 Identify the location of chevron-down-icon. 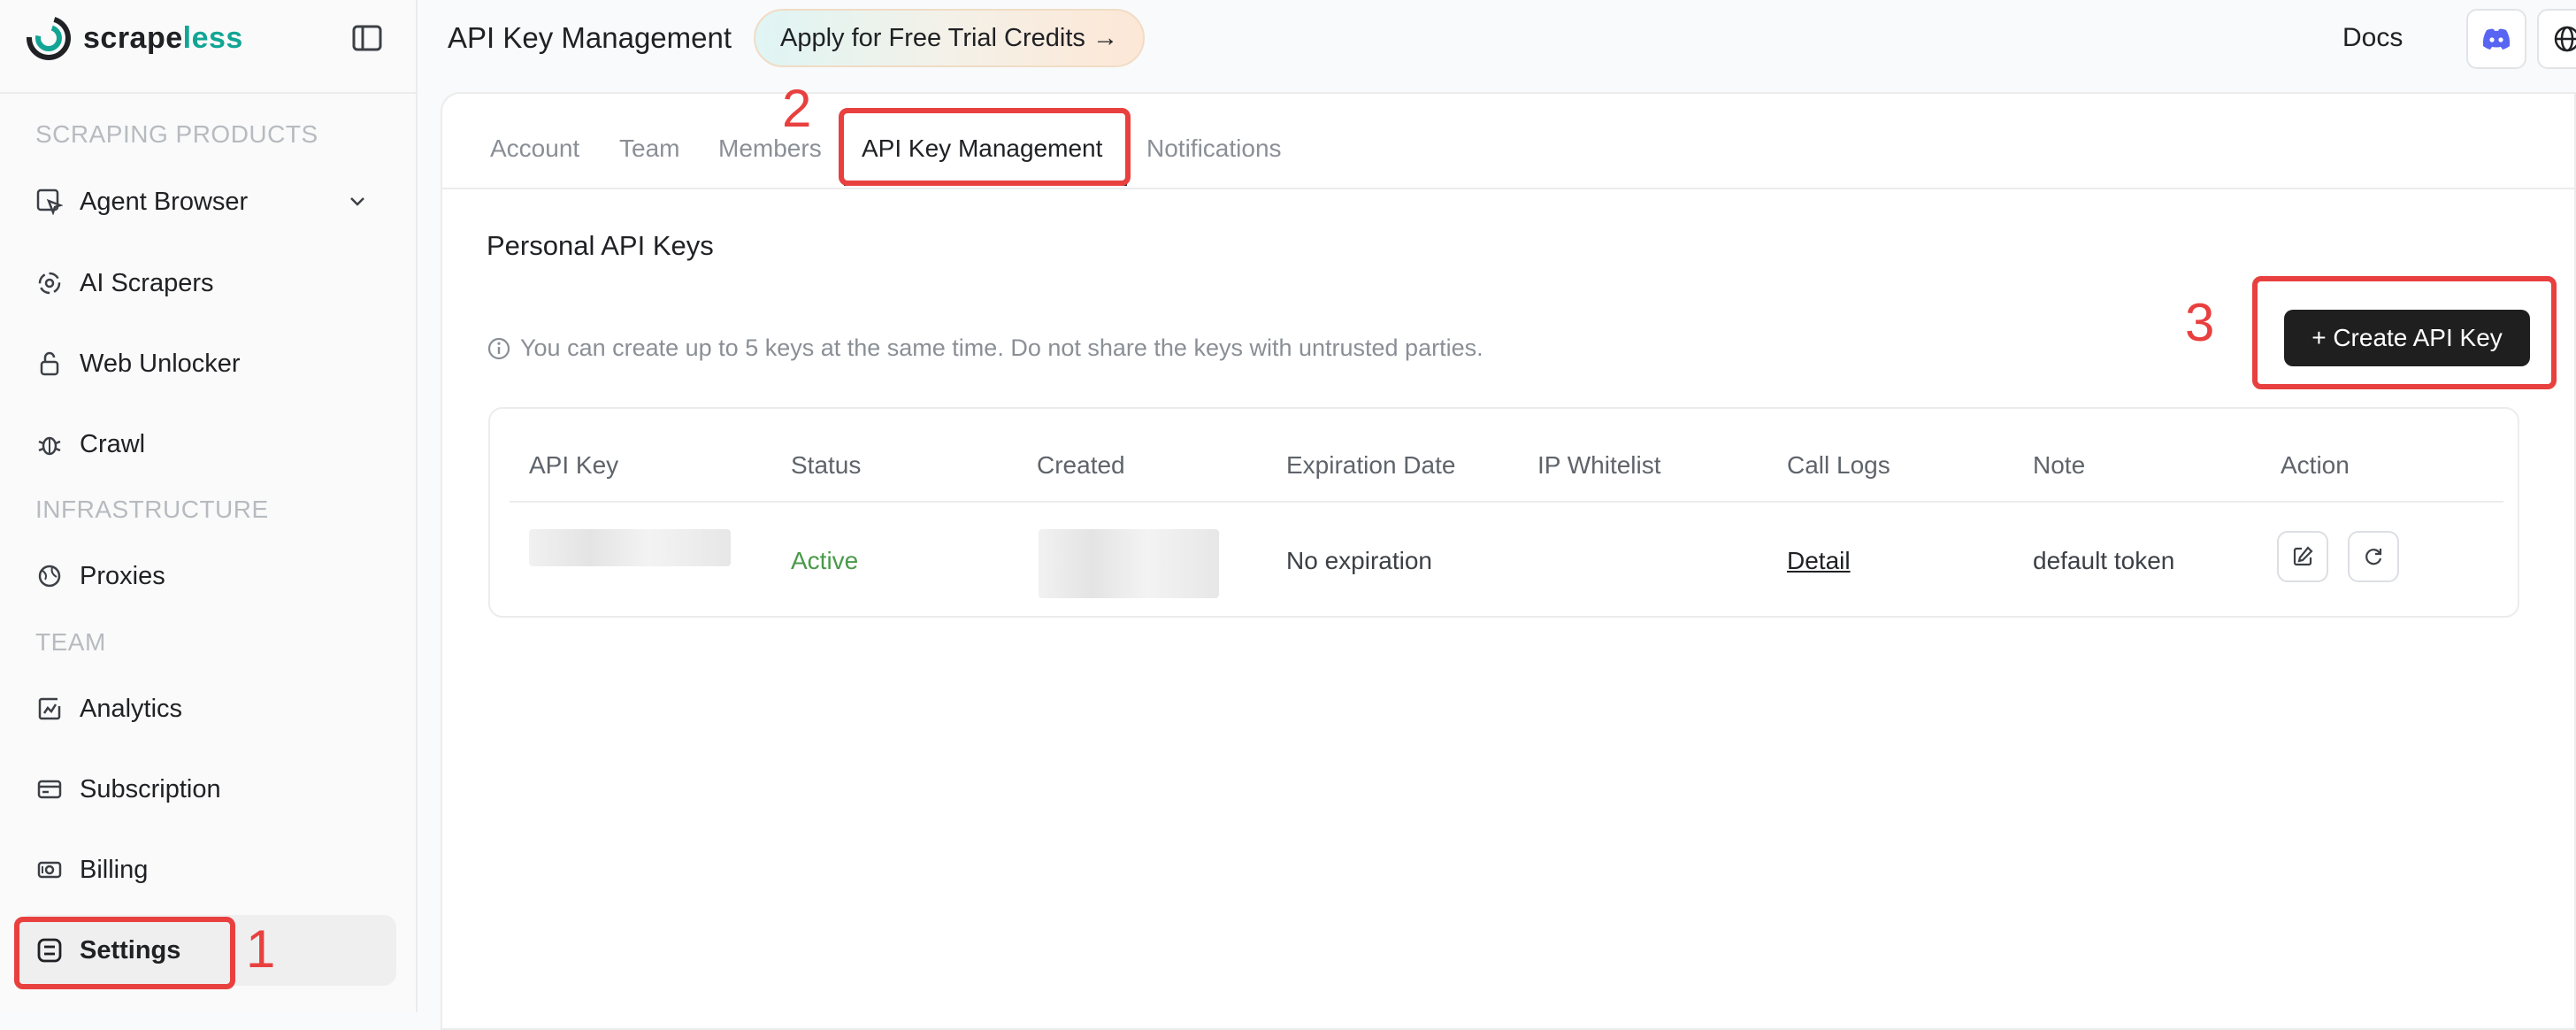
(357, 204).